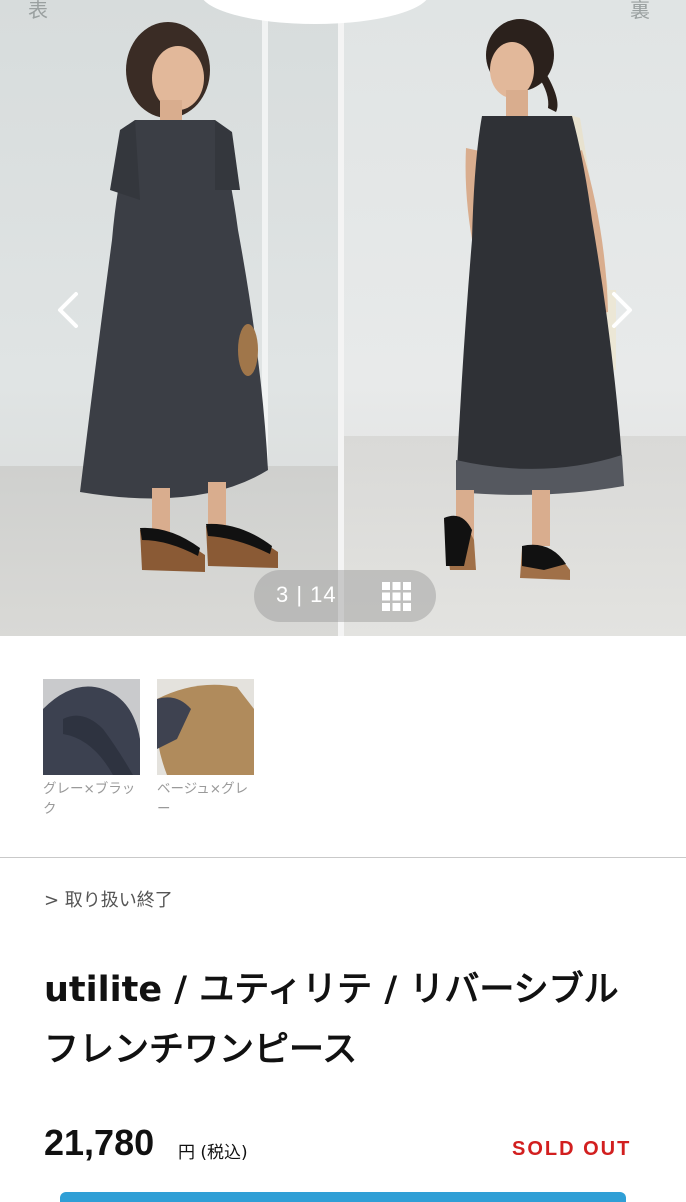 Image resolution: width=686 pixels, height=1202 pixels. I want to click on grid-icon, so click(396, 596).